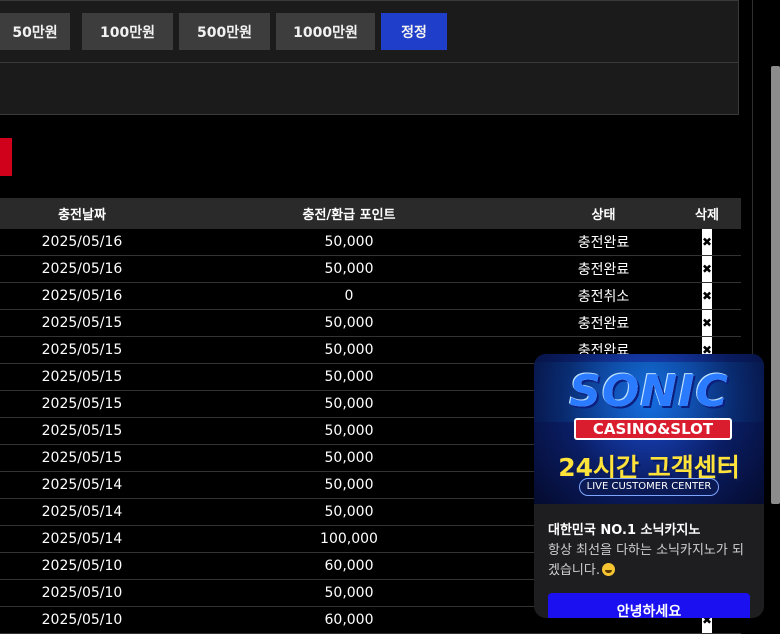  I want to click on header-points: 충전/환급 포인트, so click(349, 215).